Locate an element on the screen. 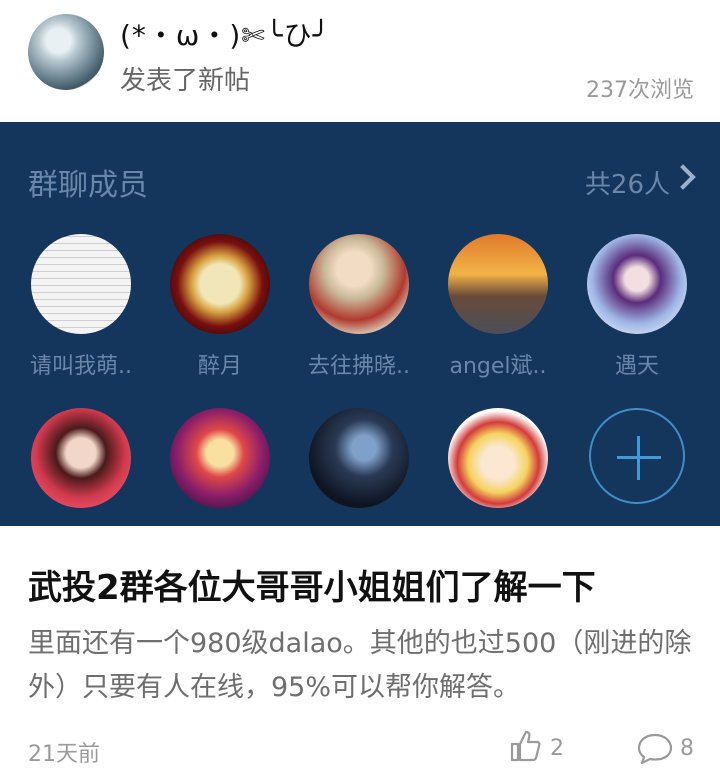  member-name: 遇天 is located at coordinates (636, 366).